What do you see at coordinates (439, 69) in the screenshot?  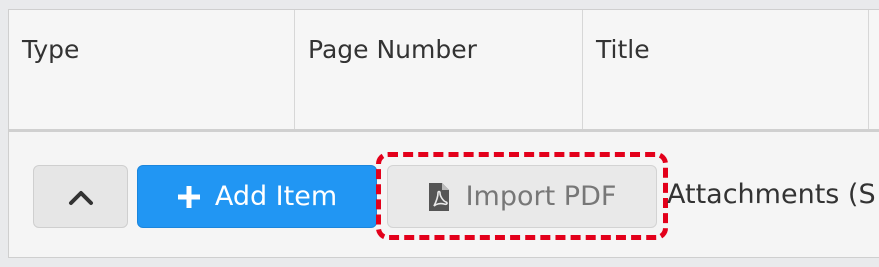 I see `column-header-page-number: Page Number` at bounding box center [439, 69].